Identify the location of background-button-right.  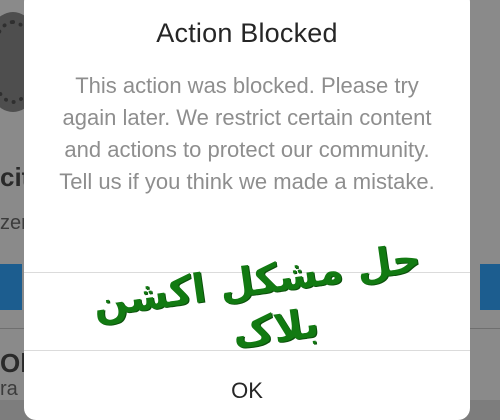
(490, 287).